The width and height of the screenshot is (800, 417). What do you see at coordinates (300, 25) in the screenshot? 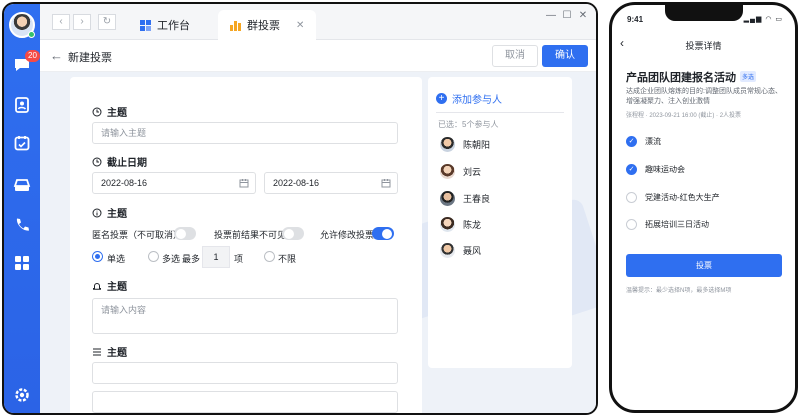
I see `close-icon: ✕` at bounding box center [300, 25].